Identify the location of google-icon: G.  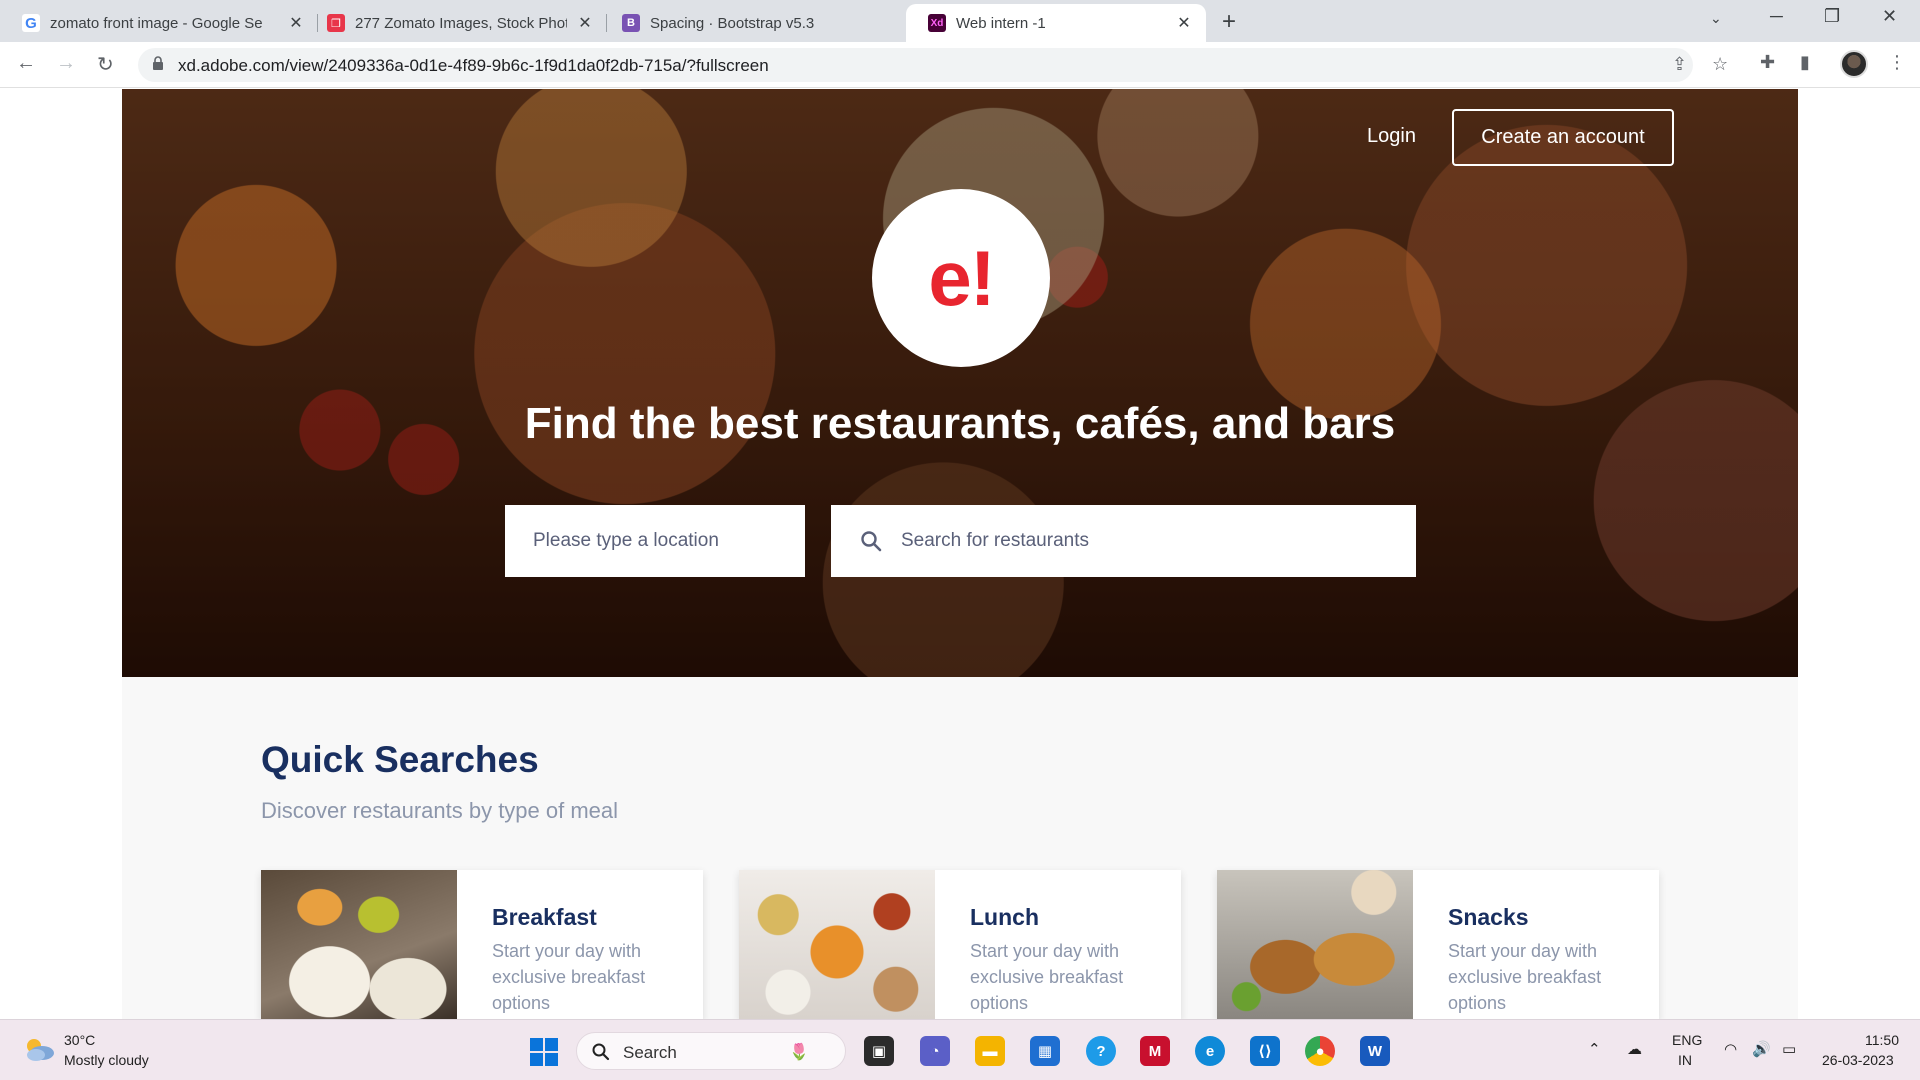
(31, 23).